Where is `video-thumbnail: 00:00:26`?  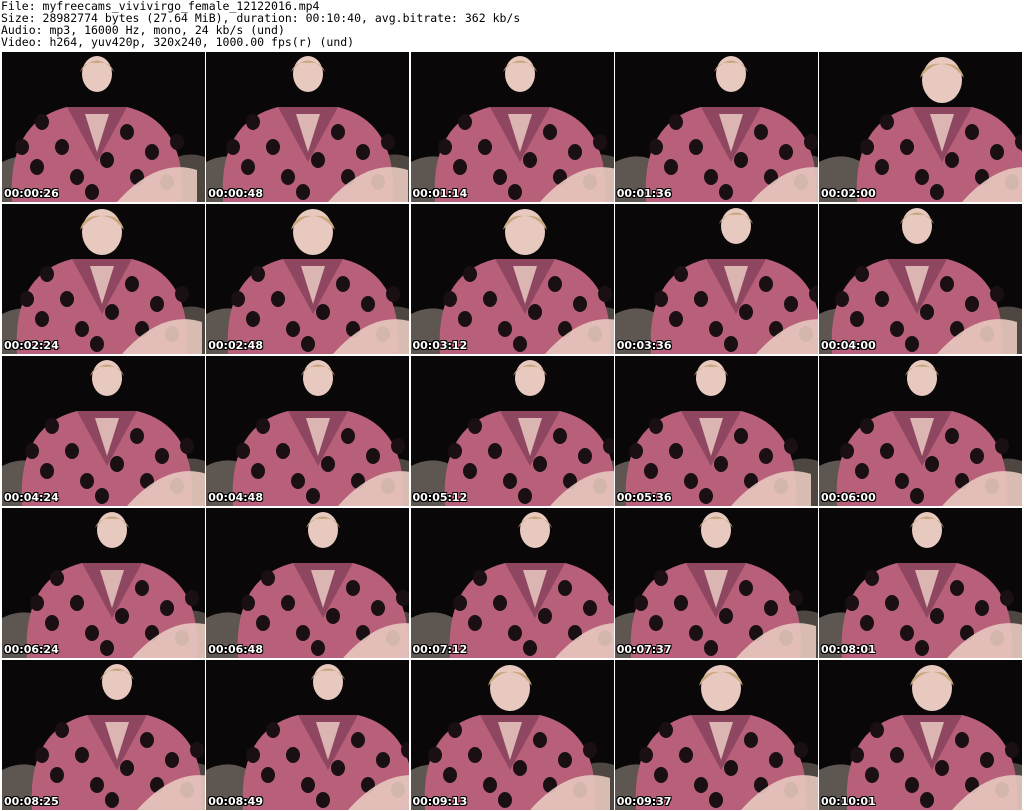 video-thumbnail: 00:00:26 is located at coordinates (103, 127).